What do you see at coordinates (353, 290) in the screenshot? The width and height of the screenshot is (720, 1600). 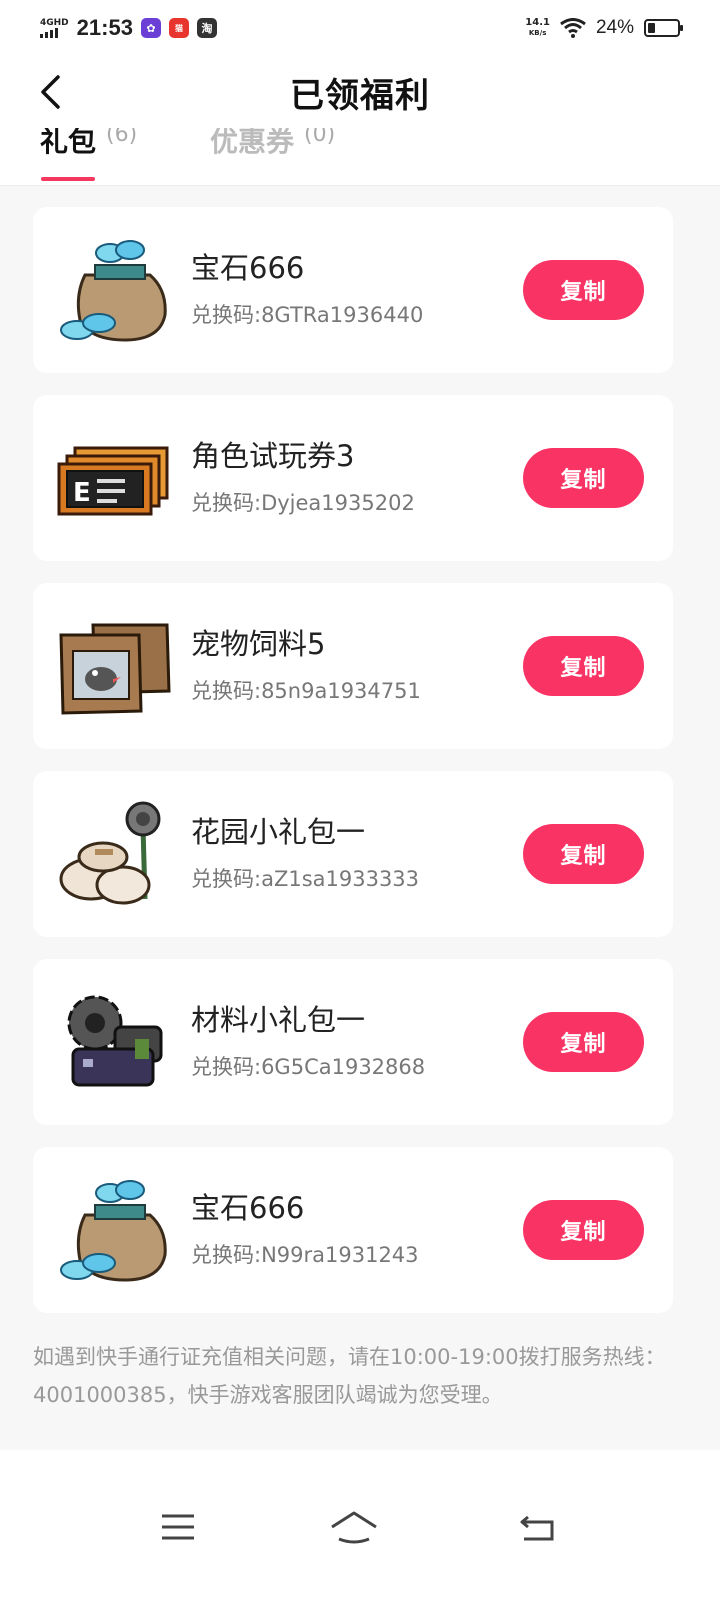 I see `gift-card: 宝石666 兑换码:8GTRa1936440 复制` at bounding box center [353, 290].